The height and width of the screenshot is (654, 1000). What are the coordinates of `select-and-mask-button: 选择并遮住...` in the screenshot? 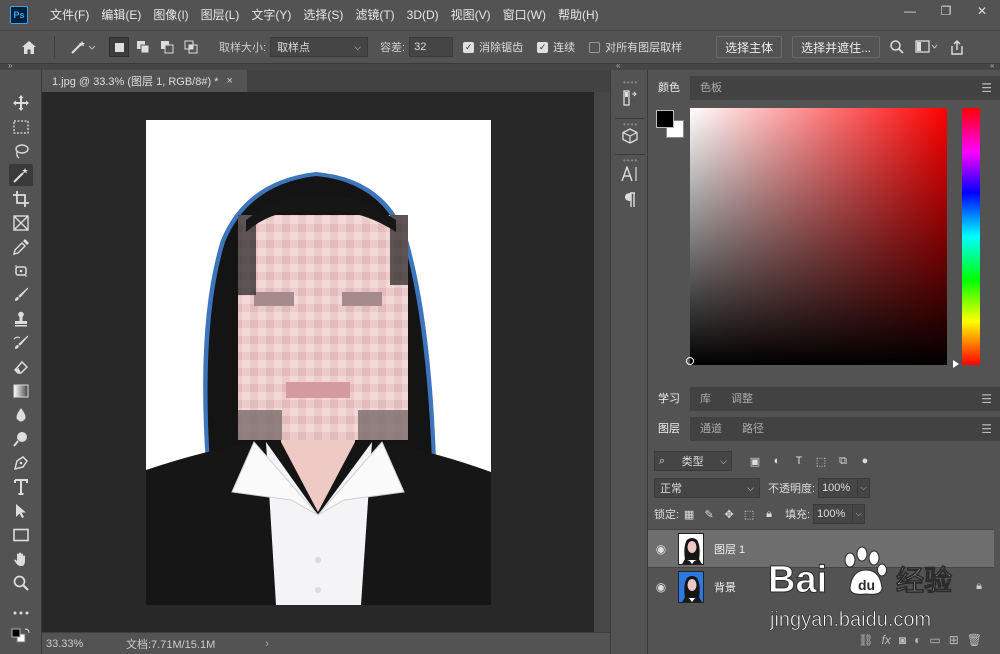 It's located at (836, 47).